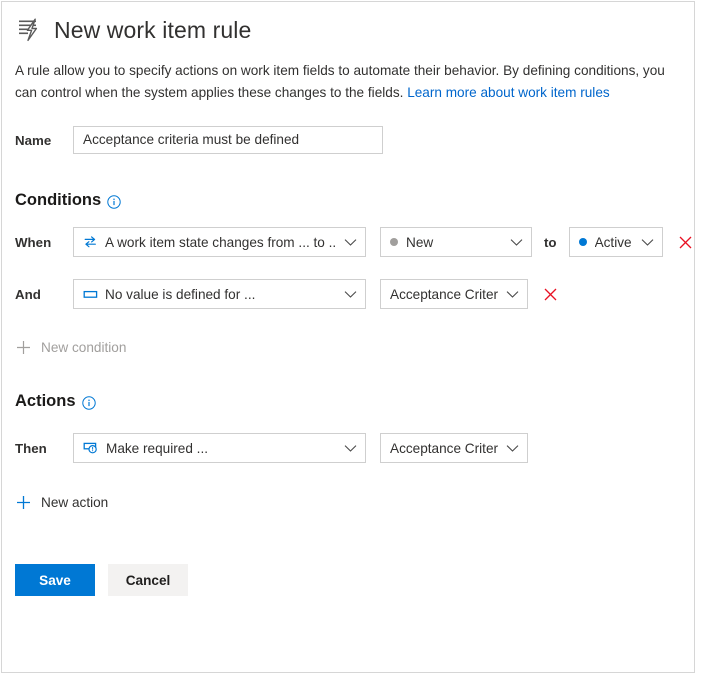 This screenshot has width=701, height=682. I want to click on and-label: And, so click(28, 294).